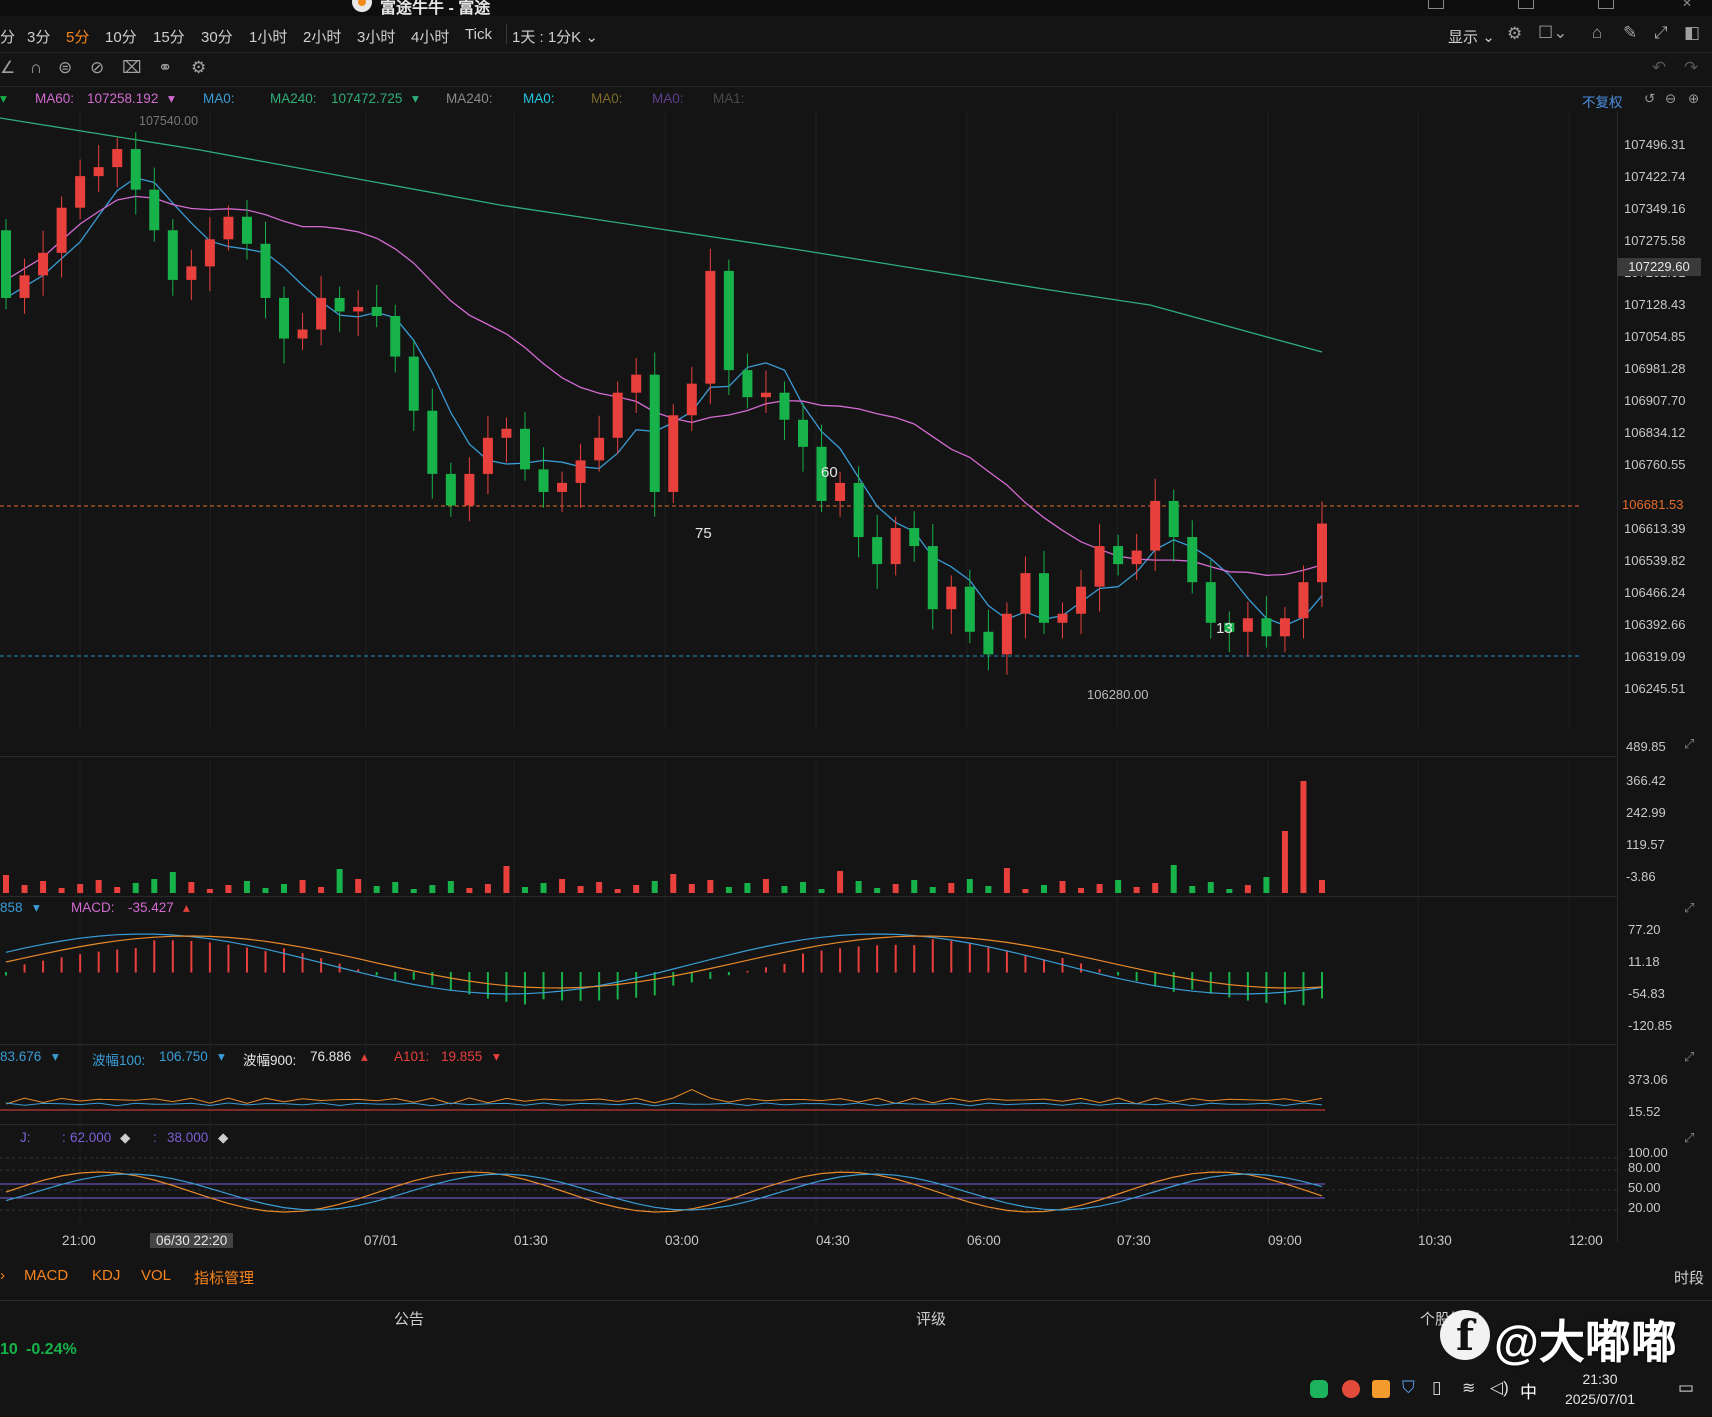  I want to click on wifi-icon: ≋, so click(1468, 1388).